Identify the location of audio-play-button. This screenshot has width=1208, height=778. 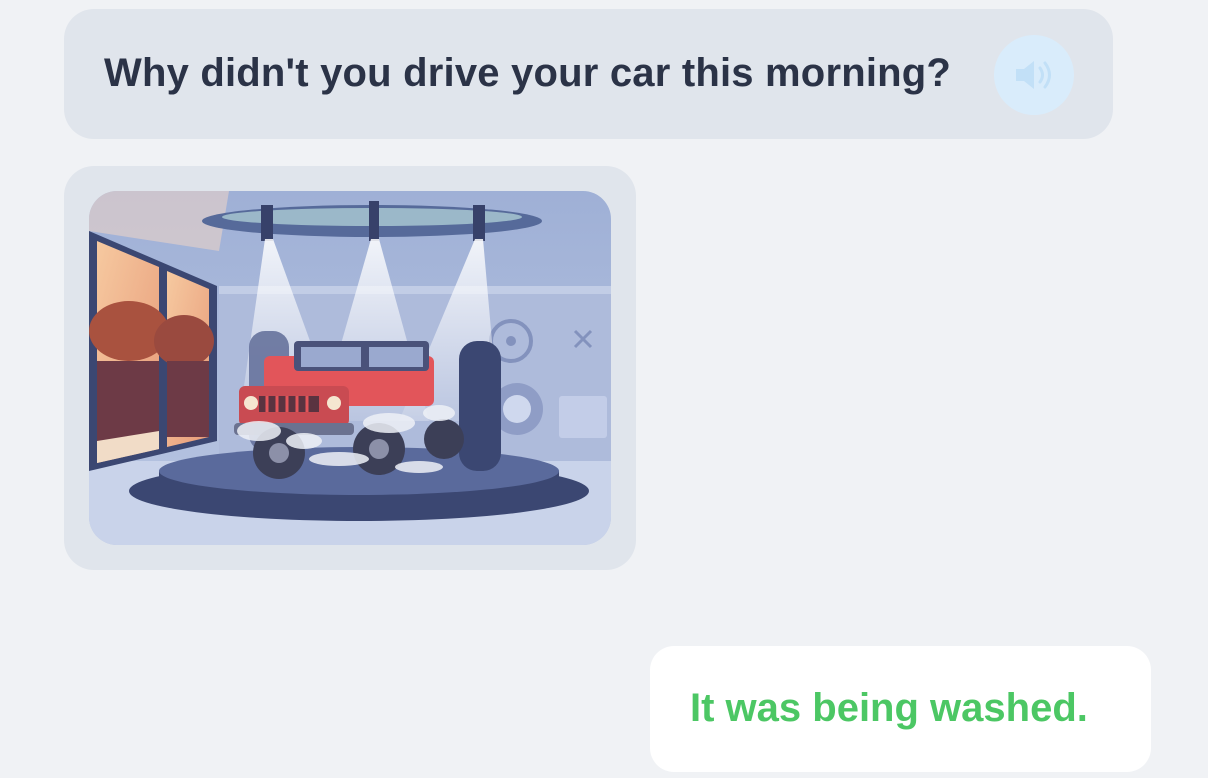
(1034, 75).